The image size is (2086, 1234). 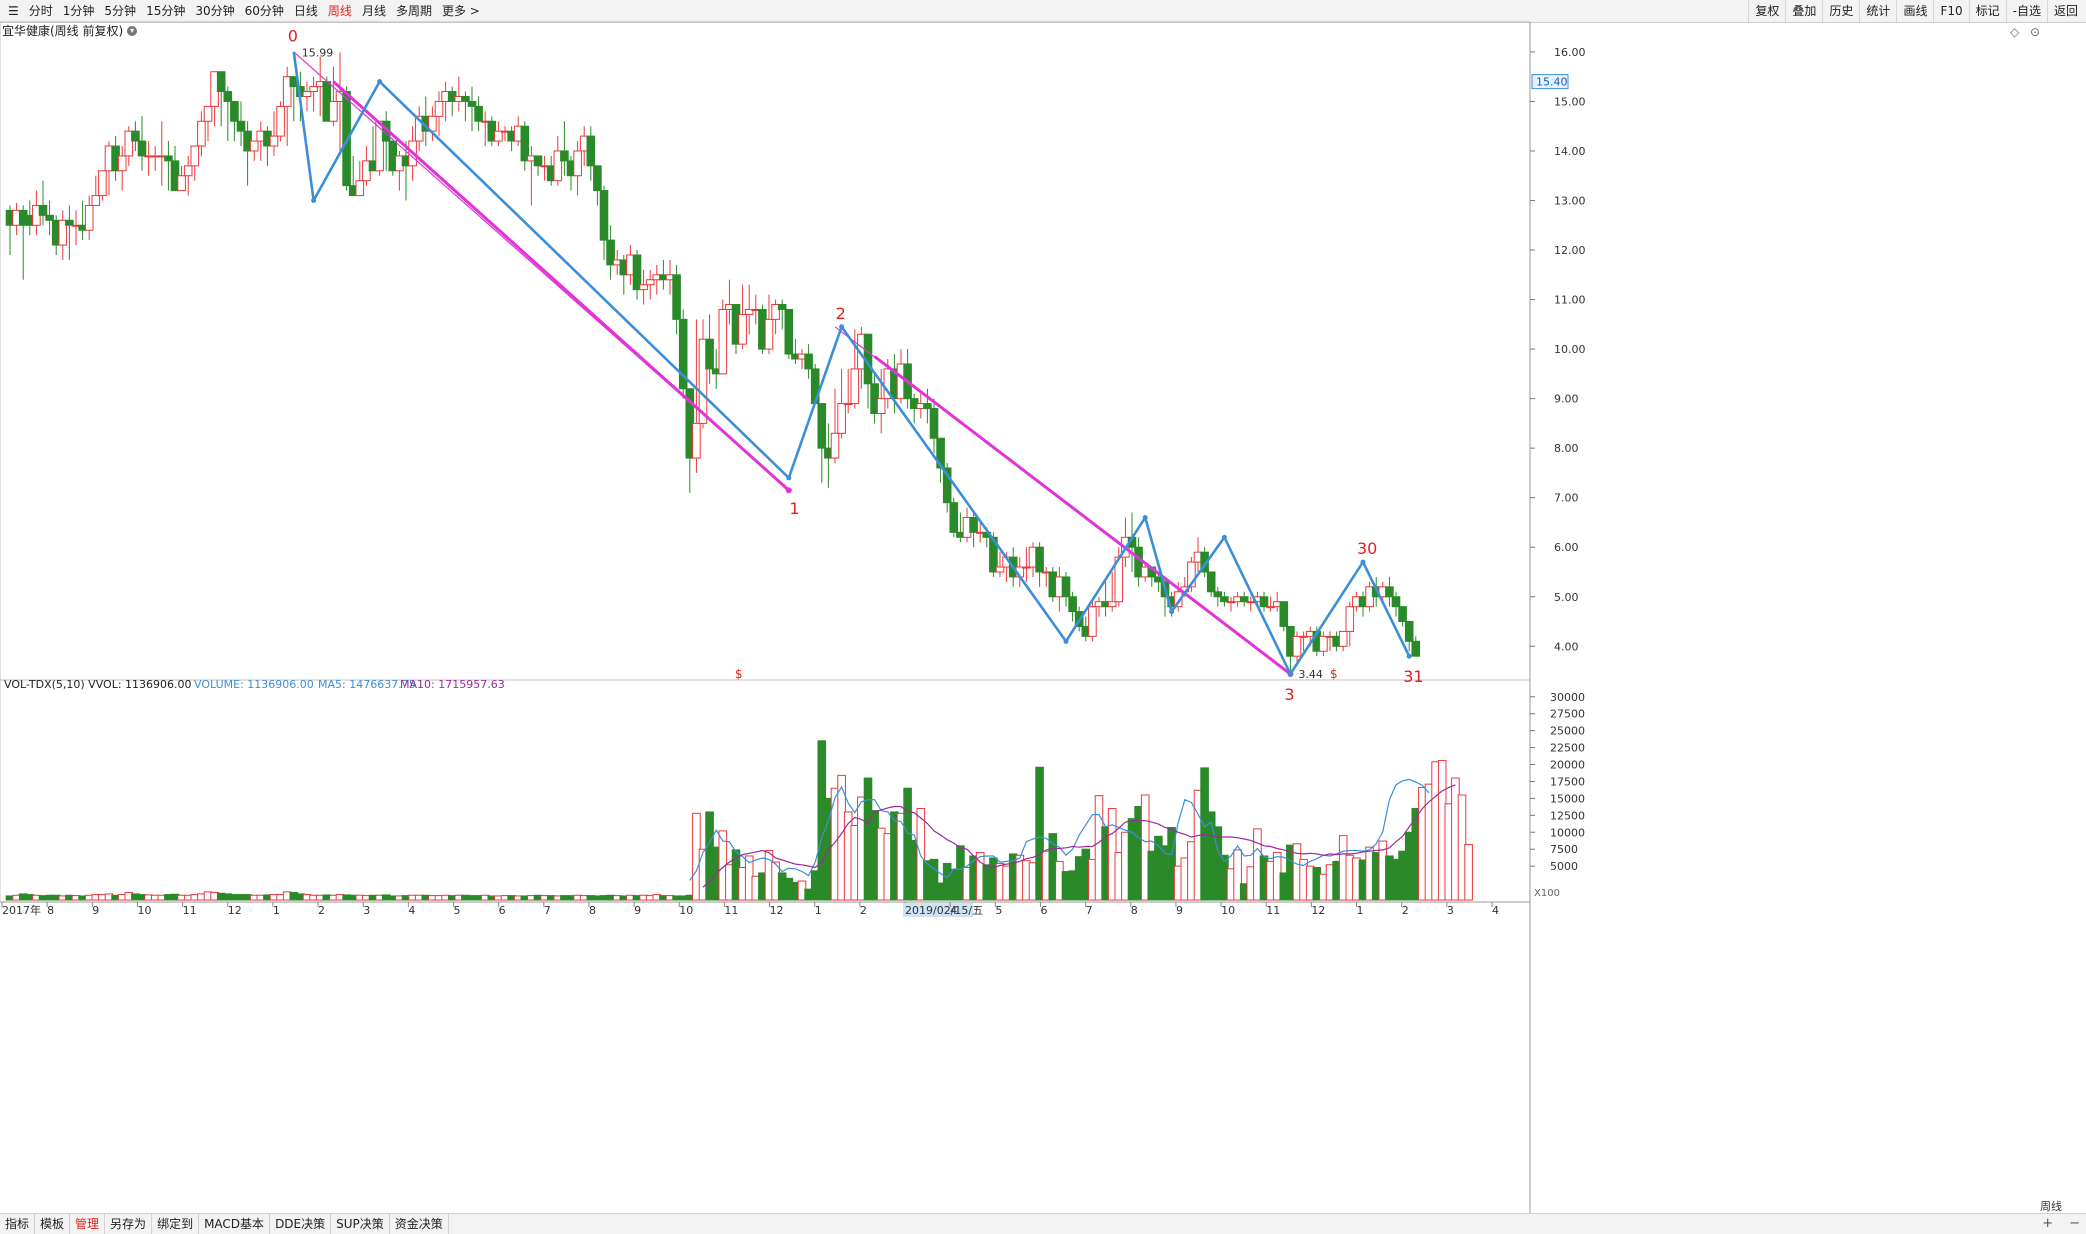 What do you see at coordinates (95, 910) in the screenshot?
I see `x-tick-label: 9` at bounding box center [95, 910].